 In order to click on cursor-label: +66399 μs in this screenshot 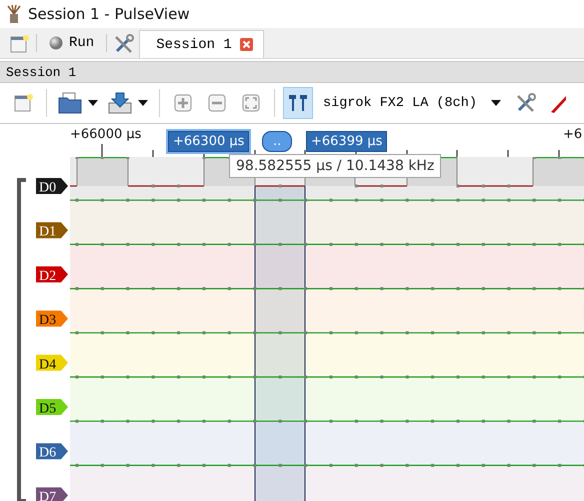, I will do `click(347, 141)`.